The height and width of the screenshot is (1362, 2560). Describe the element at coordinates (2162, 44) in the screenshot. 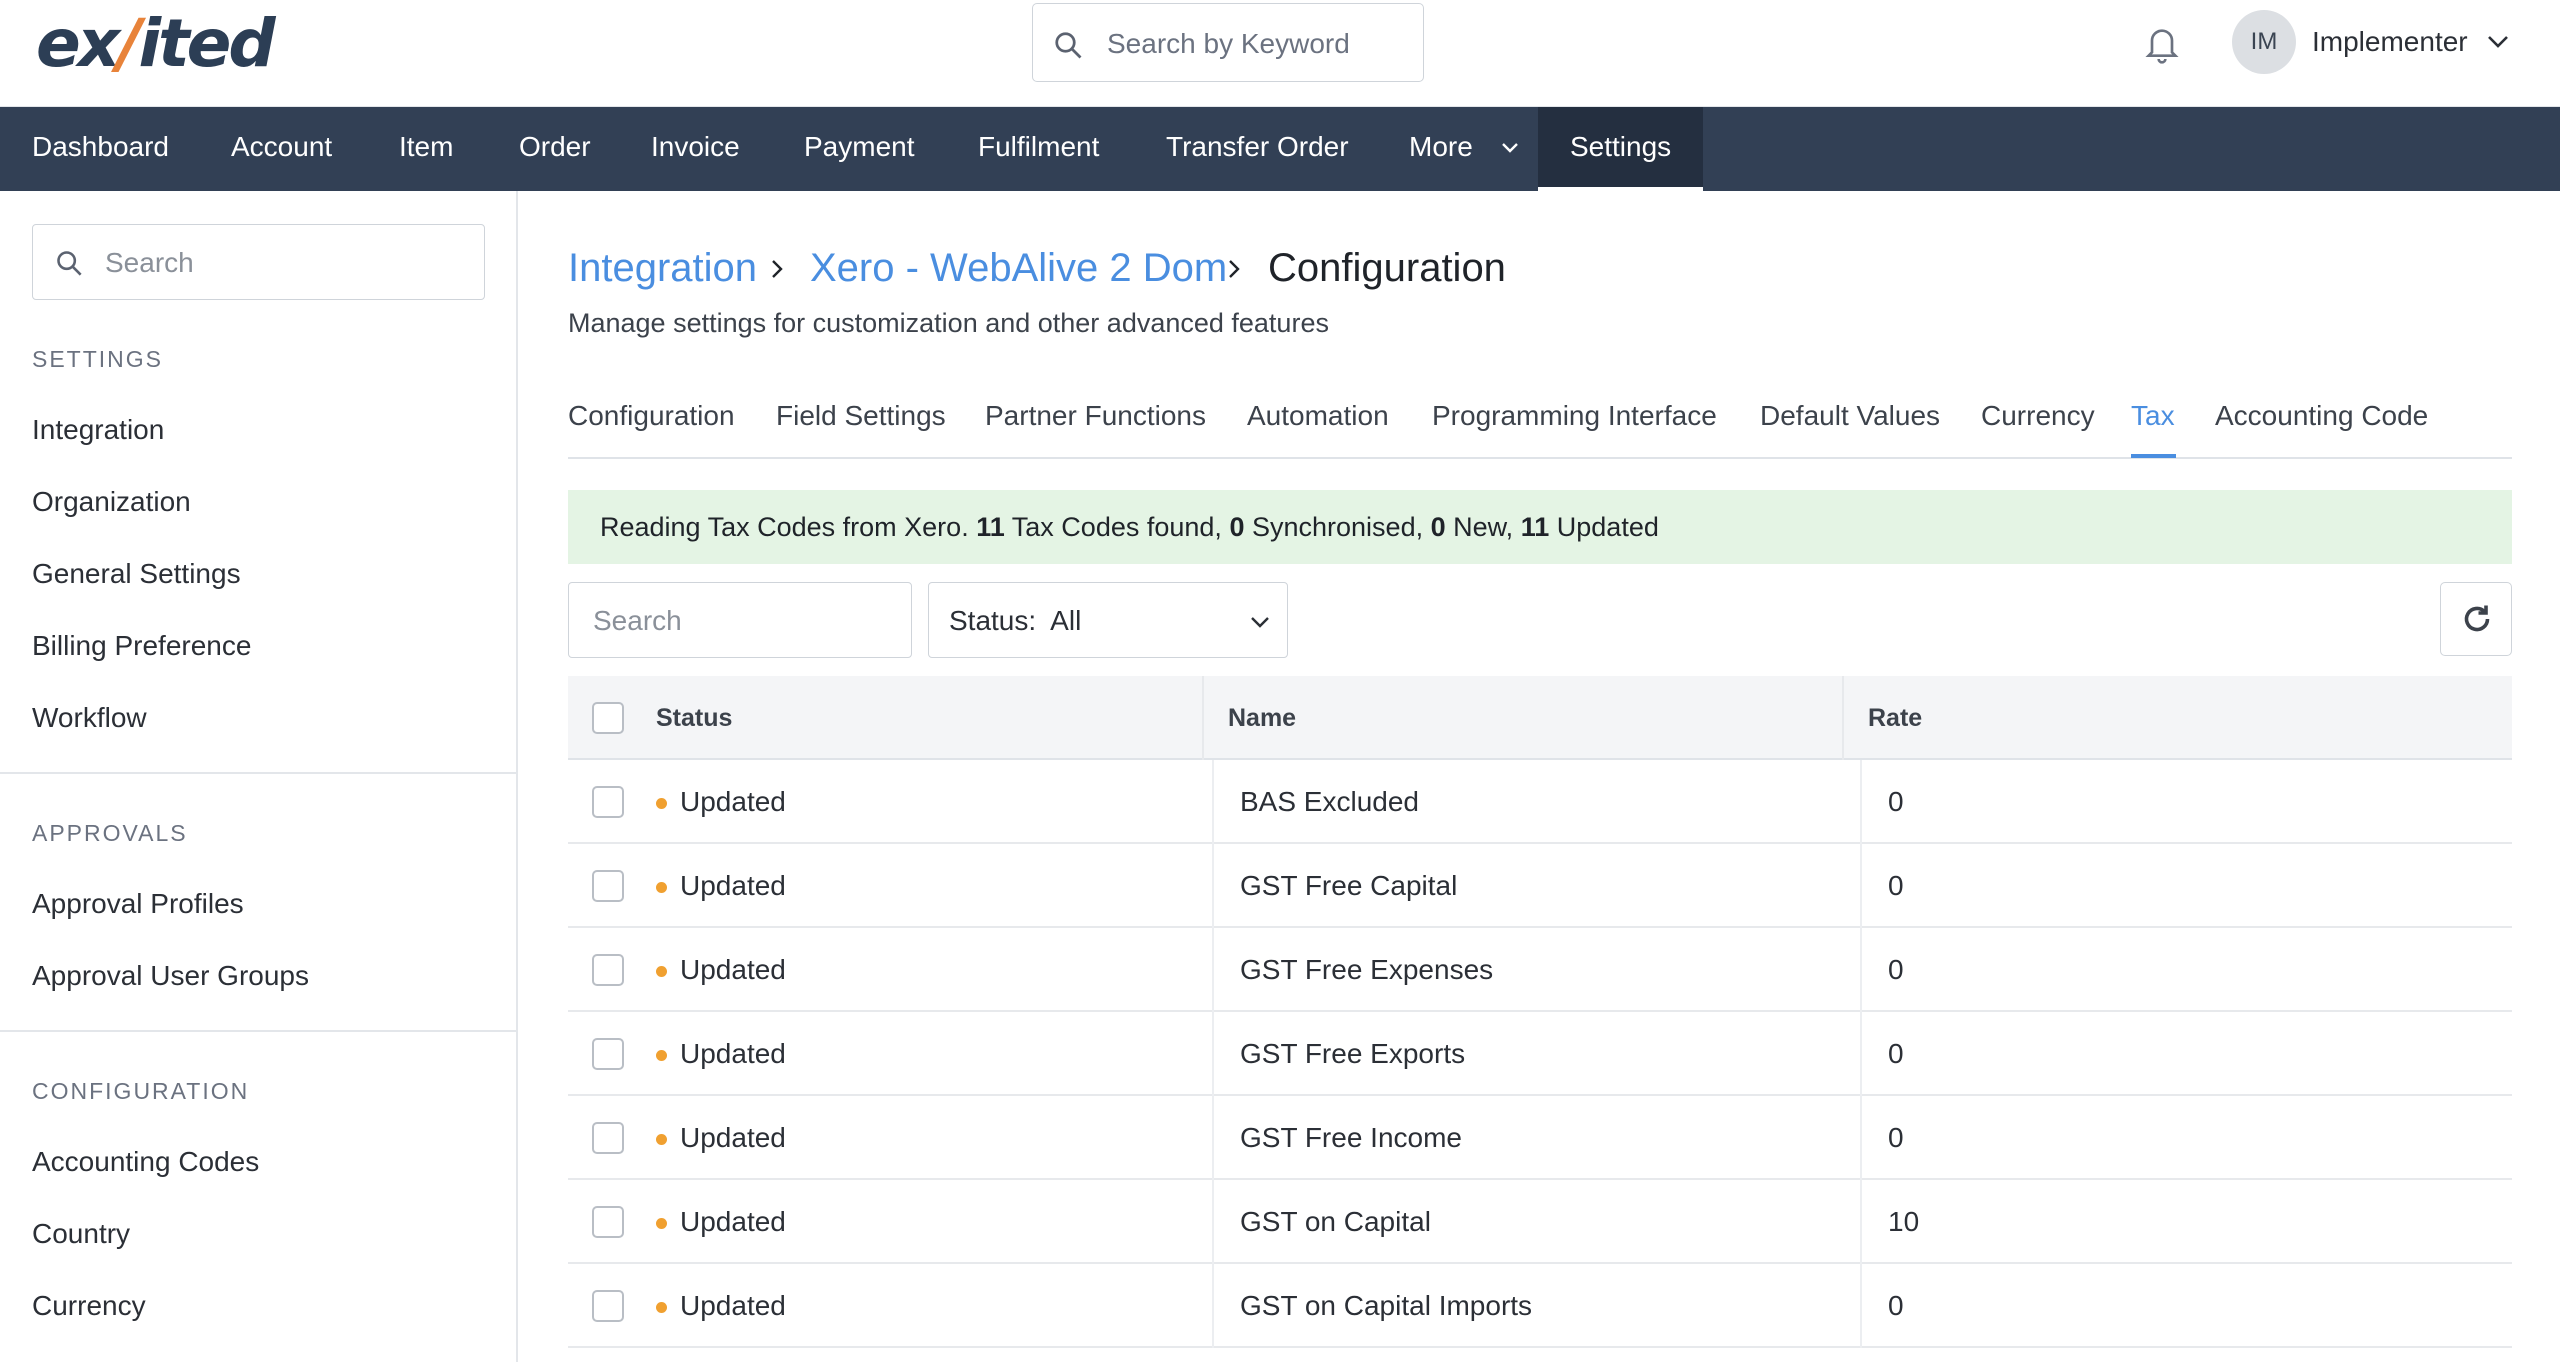

I see `notification-bell-icon` at that location.